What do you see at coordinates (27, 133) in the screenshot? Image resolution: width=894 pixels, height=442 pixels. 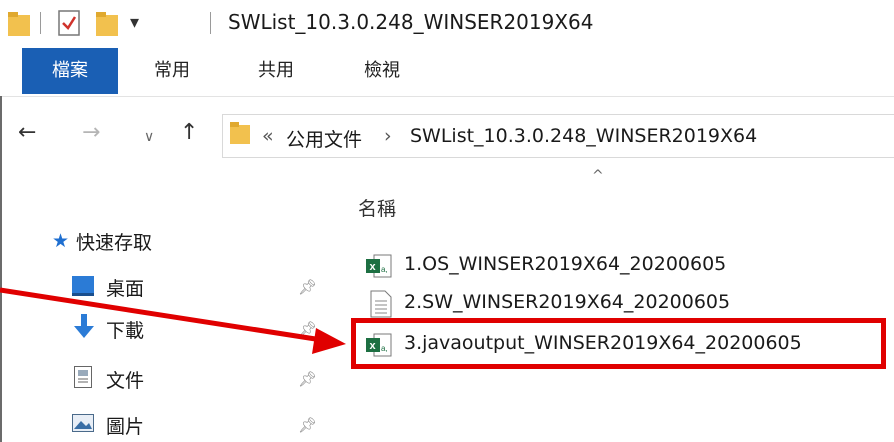 I see `back-icon: ←` at bounding box center [27, 133].